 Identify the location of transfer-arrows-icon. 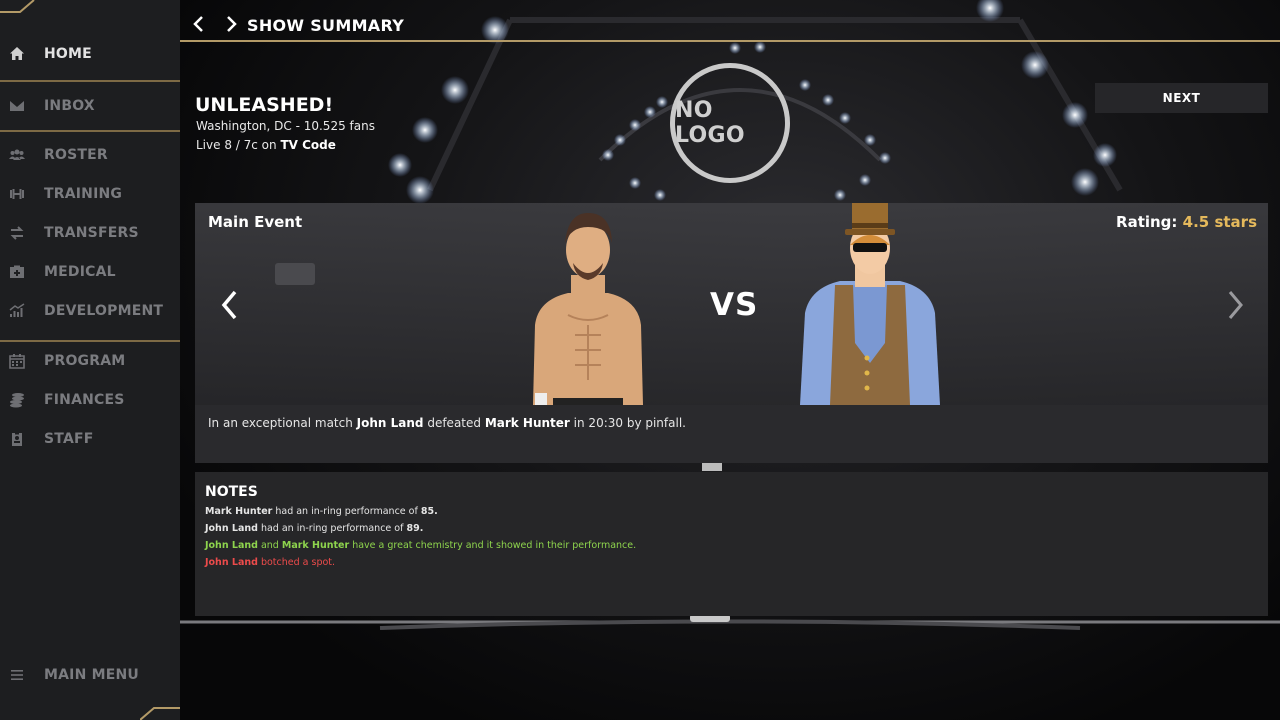
(17, 233).